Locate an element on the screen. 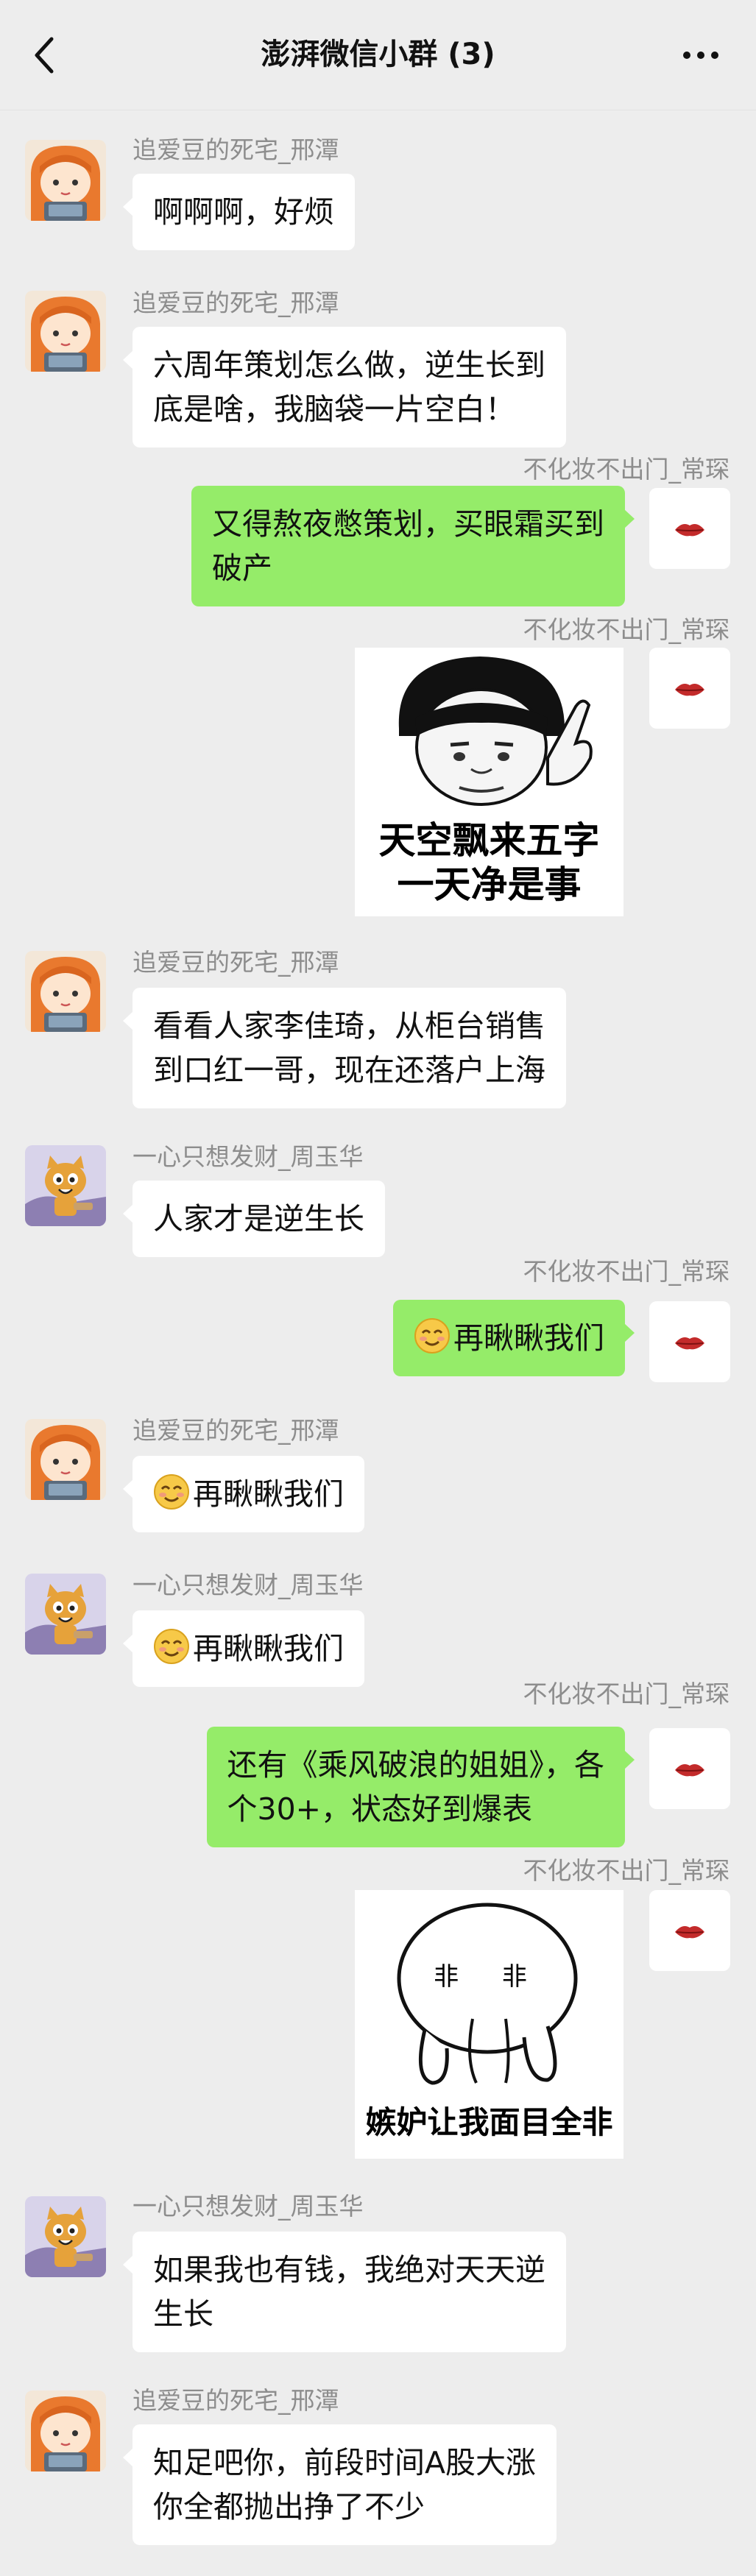  more-options-button is located at coordinates (701, 55).